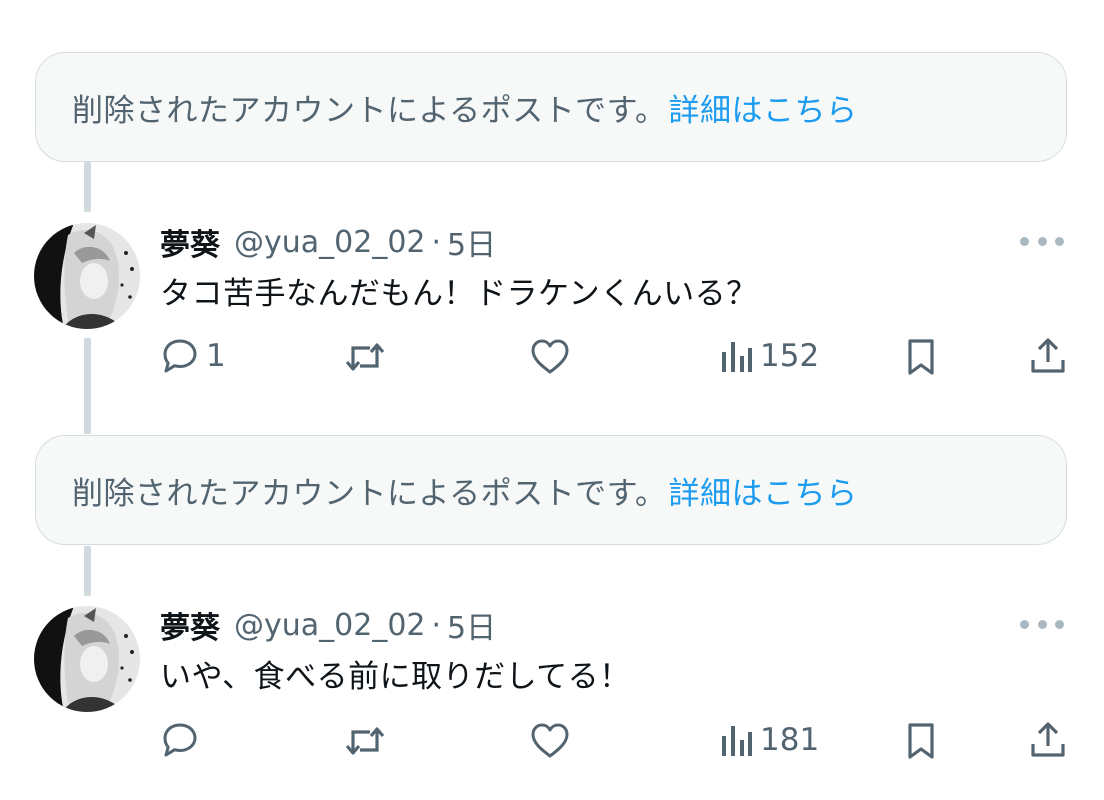 The width and height of the screenshot is (1104, 800). What do you see at coordinates (790, 740) in the screenshot?
I see `views-count: 181` at bounding box center [790, 740].